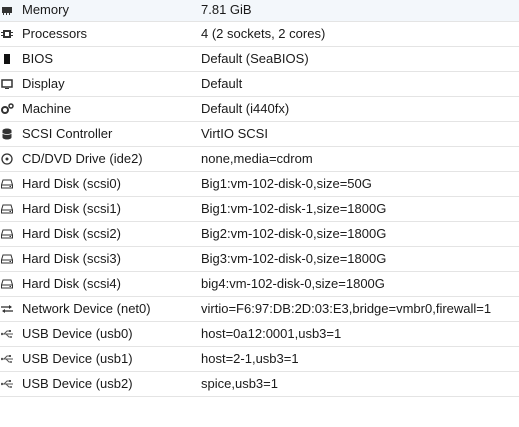  I want to click on hardware-row-processors: Processors 4 (2 sockets, 2 cores), so click(259, 34).